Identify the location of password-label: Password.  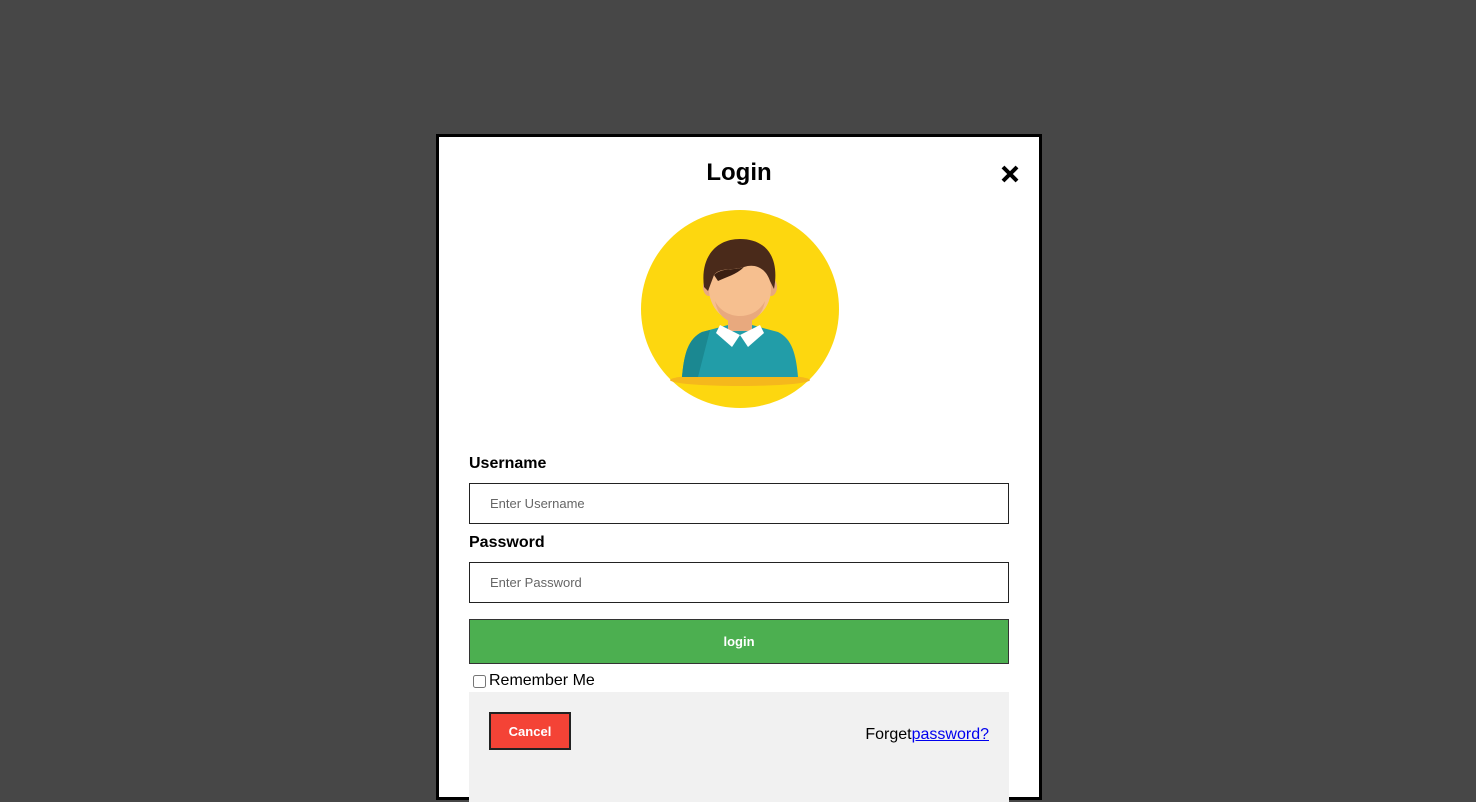
(507, 542).